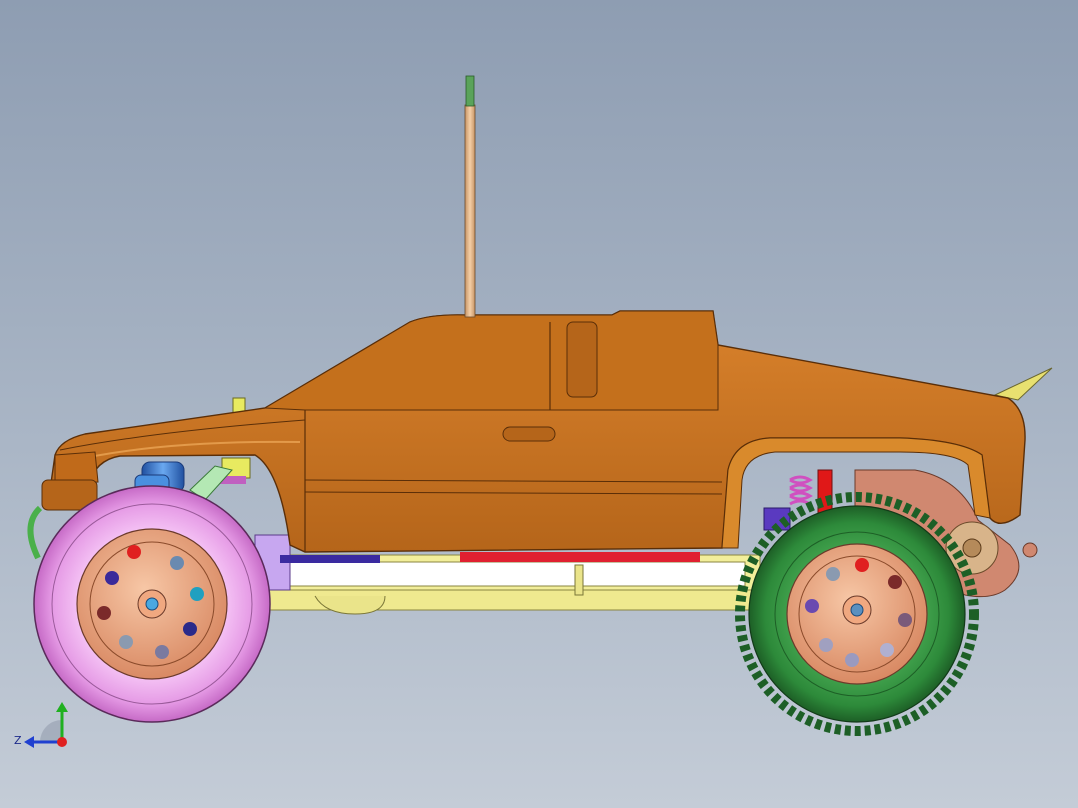 The width and height of the screenshot is (1078, 808). I want to click on antenna, so click(470, 196).